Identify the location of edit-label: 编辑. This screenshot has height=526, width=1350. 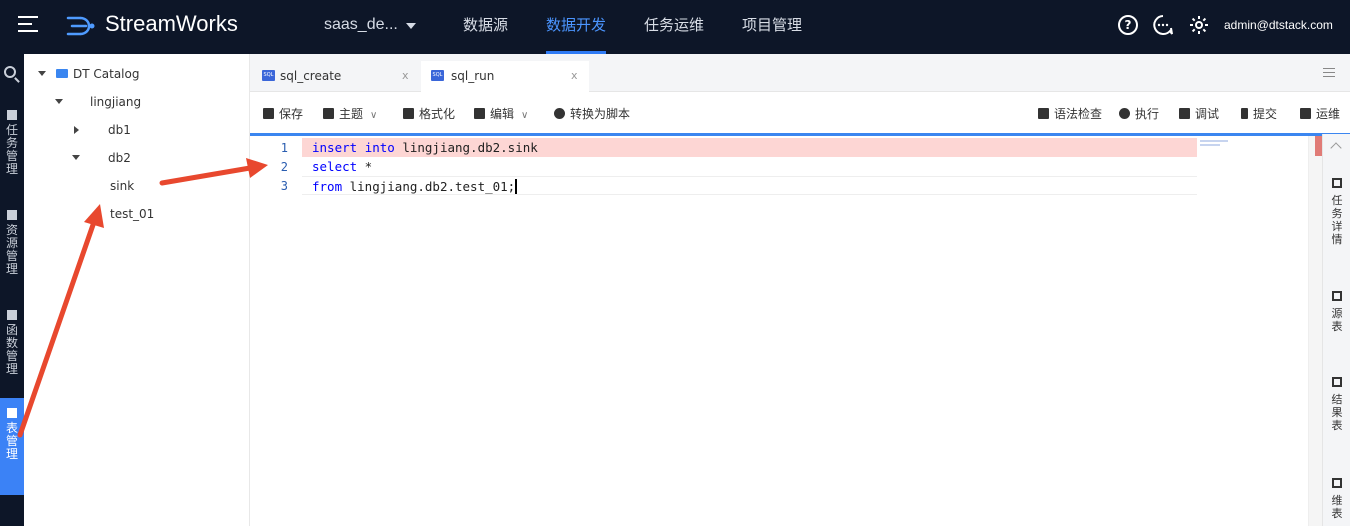
(502, 114).